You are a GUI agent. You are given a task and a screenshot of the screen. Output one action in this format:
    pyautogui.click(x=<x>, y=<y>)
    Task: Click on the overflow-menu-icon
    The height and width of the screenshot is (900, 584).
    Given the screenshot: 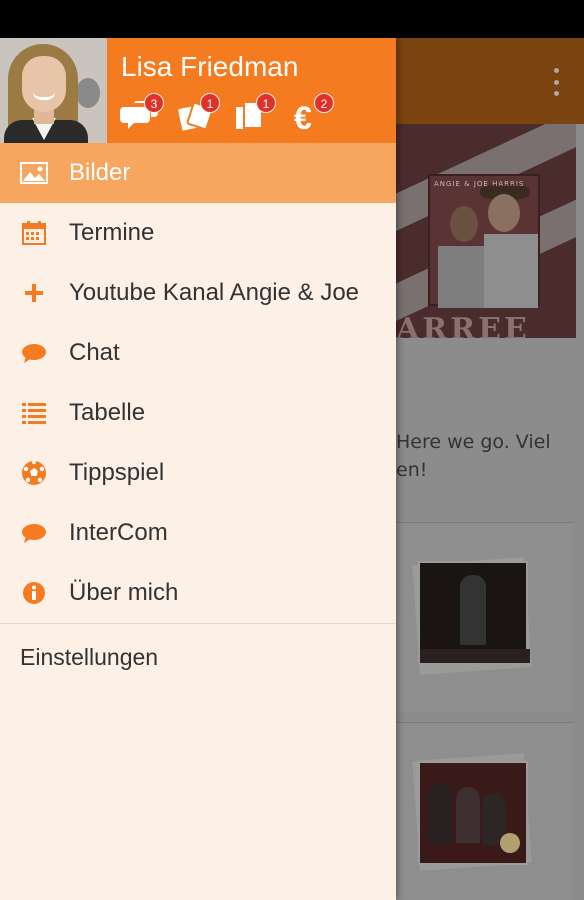 What is the action you would take?
    pyautogui.click(x=556, y=82)
    